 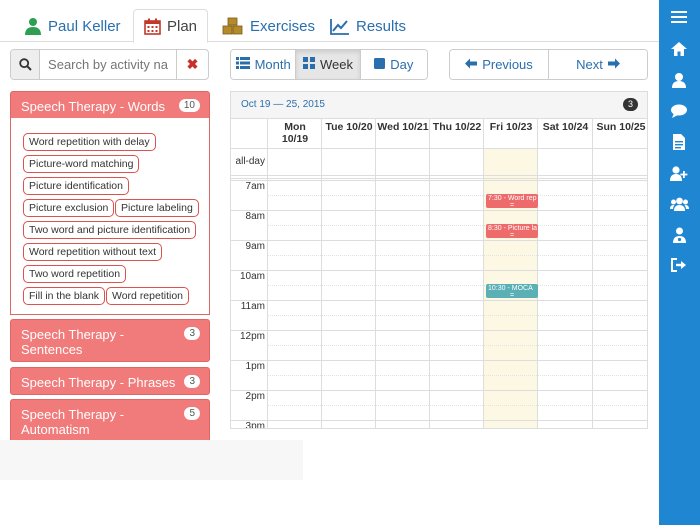 What do you see at coordinates (189, 105) in the screenshot?
I see `category-count-badge: 10` at bounding box center [189, 105].